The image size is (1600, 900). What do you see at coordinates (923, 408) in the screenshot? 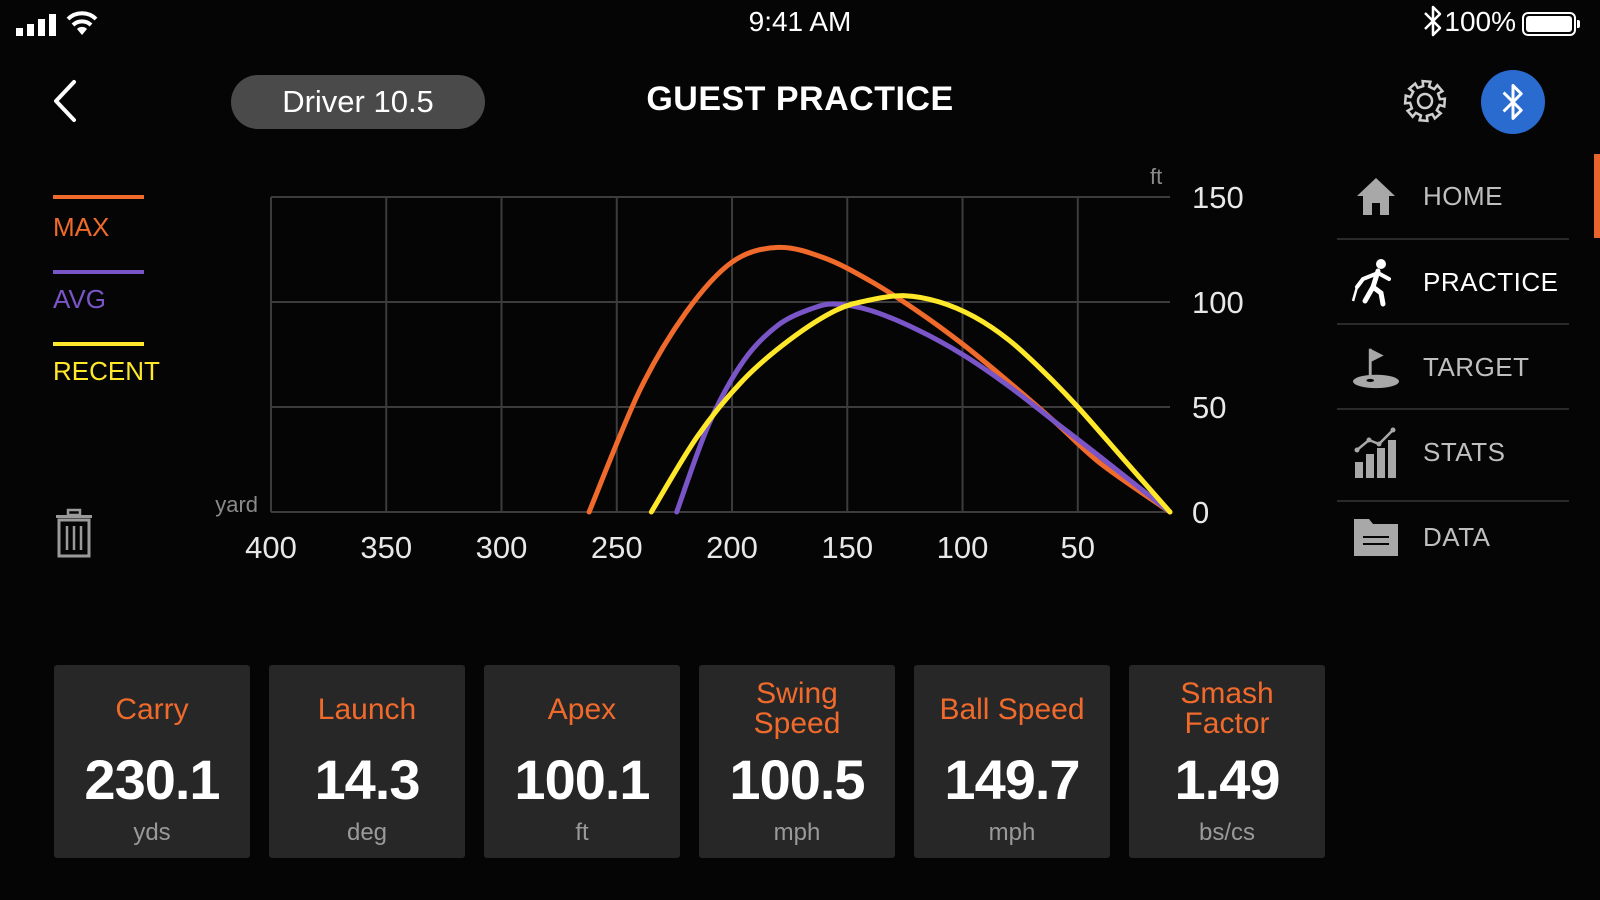
I see `series-line-avg` at bounding box center [923, 408].